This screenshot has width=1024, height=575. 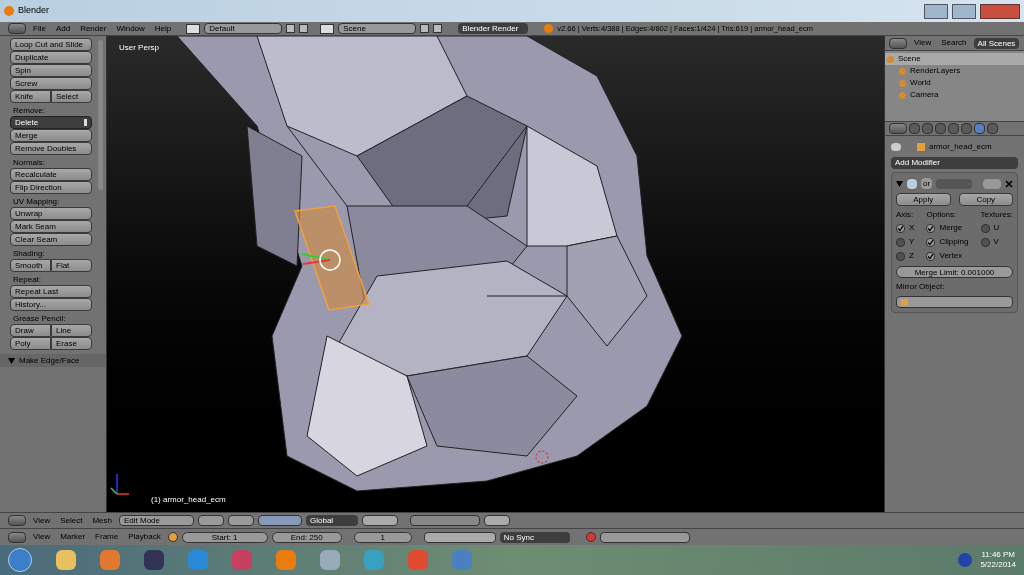 What do you see at coordinates (144, 537) in the screenshot?
I see `menu-item: Playback` at bounding box center [144, 537].